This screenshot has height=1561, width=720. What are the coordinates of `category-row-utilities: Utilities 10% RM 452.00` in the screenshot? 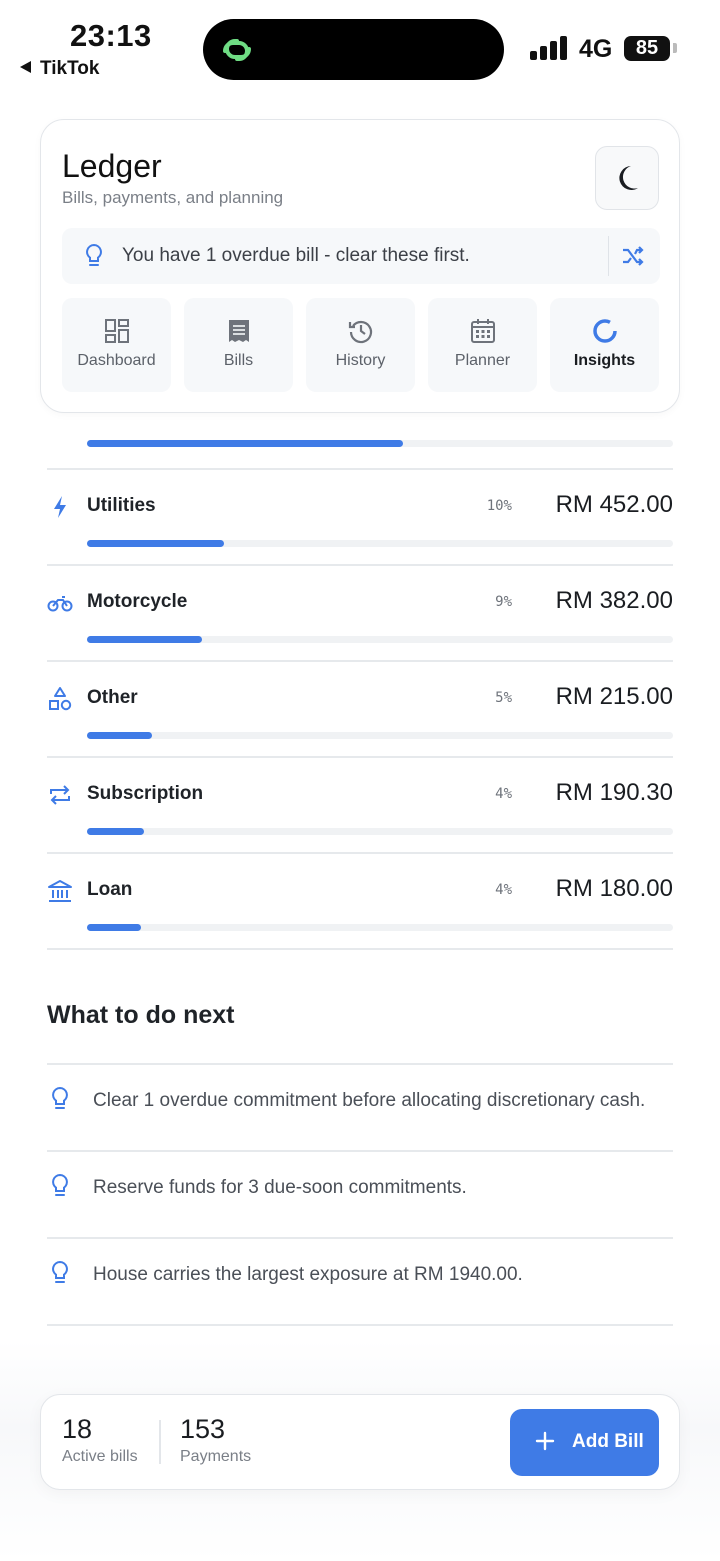 It's located at (360, 516).